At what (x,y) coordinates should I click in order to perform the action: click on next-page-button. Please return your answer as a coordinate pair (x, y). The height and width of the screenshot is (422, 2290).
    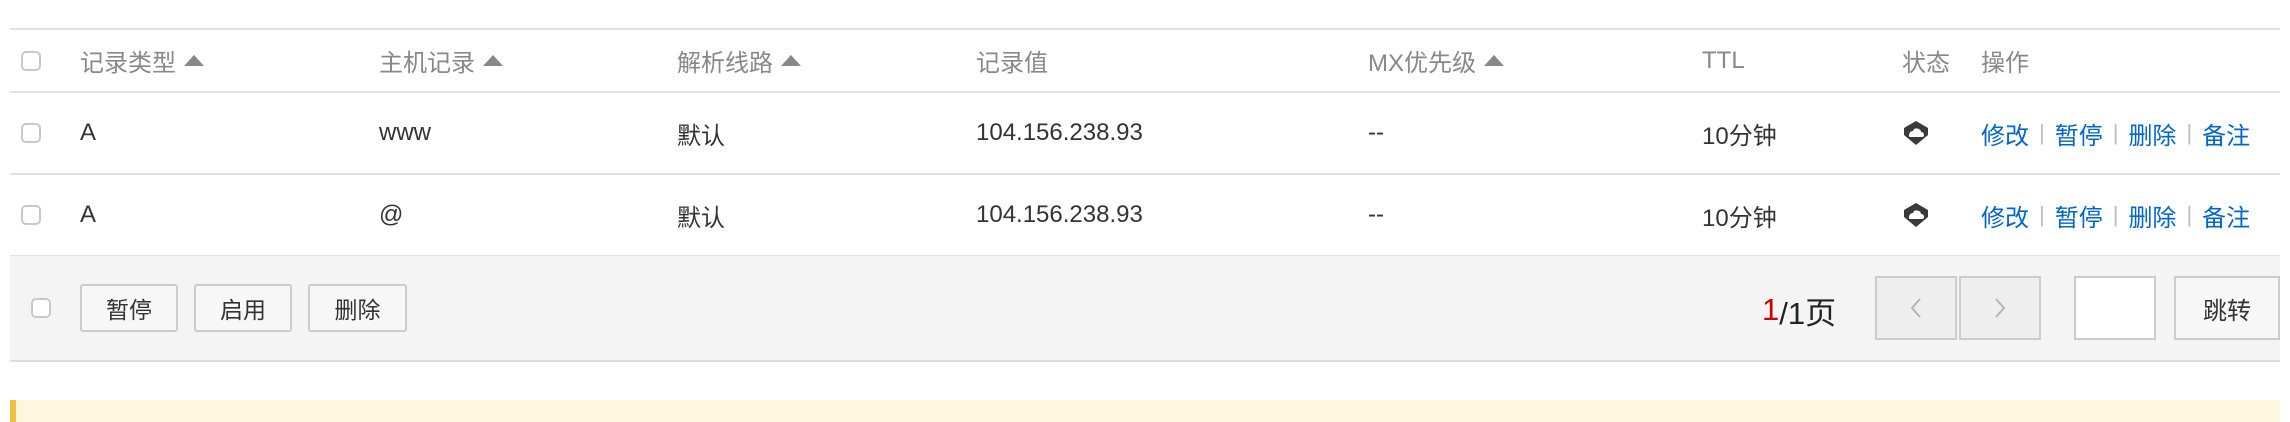
    Looking at the image, I should click on (2000, 308).